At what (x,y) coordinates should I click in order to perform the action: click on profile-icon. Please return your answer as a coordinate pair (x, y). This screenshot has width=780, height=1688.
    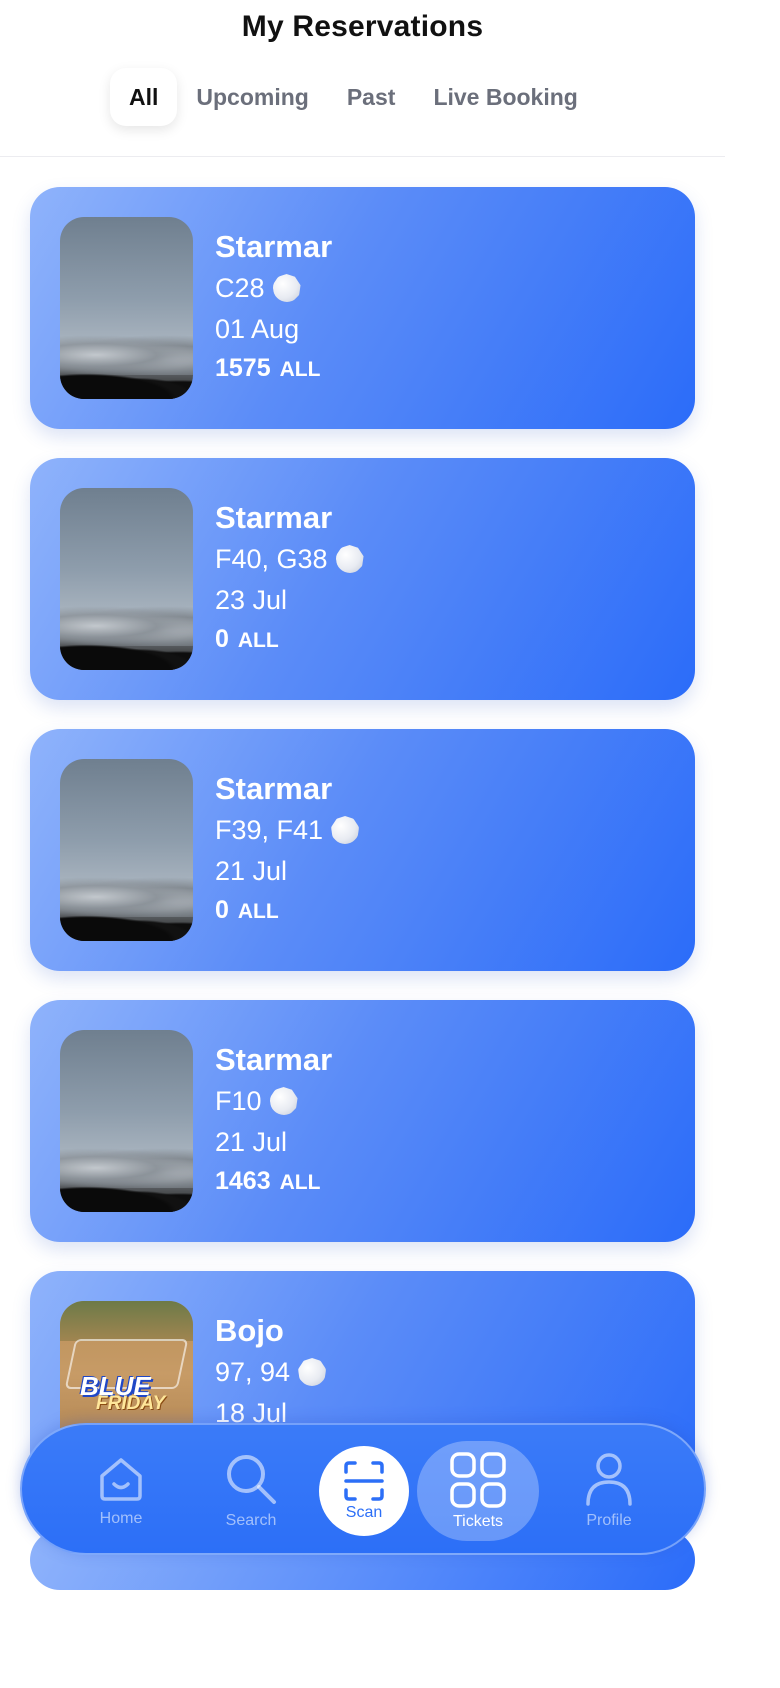
    Looking at the image, I should click on (609, 1479).